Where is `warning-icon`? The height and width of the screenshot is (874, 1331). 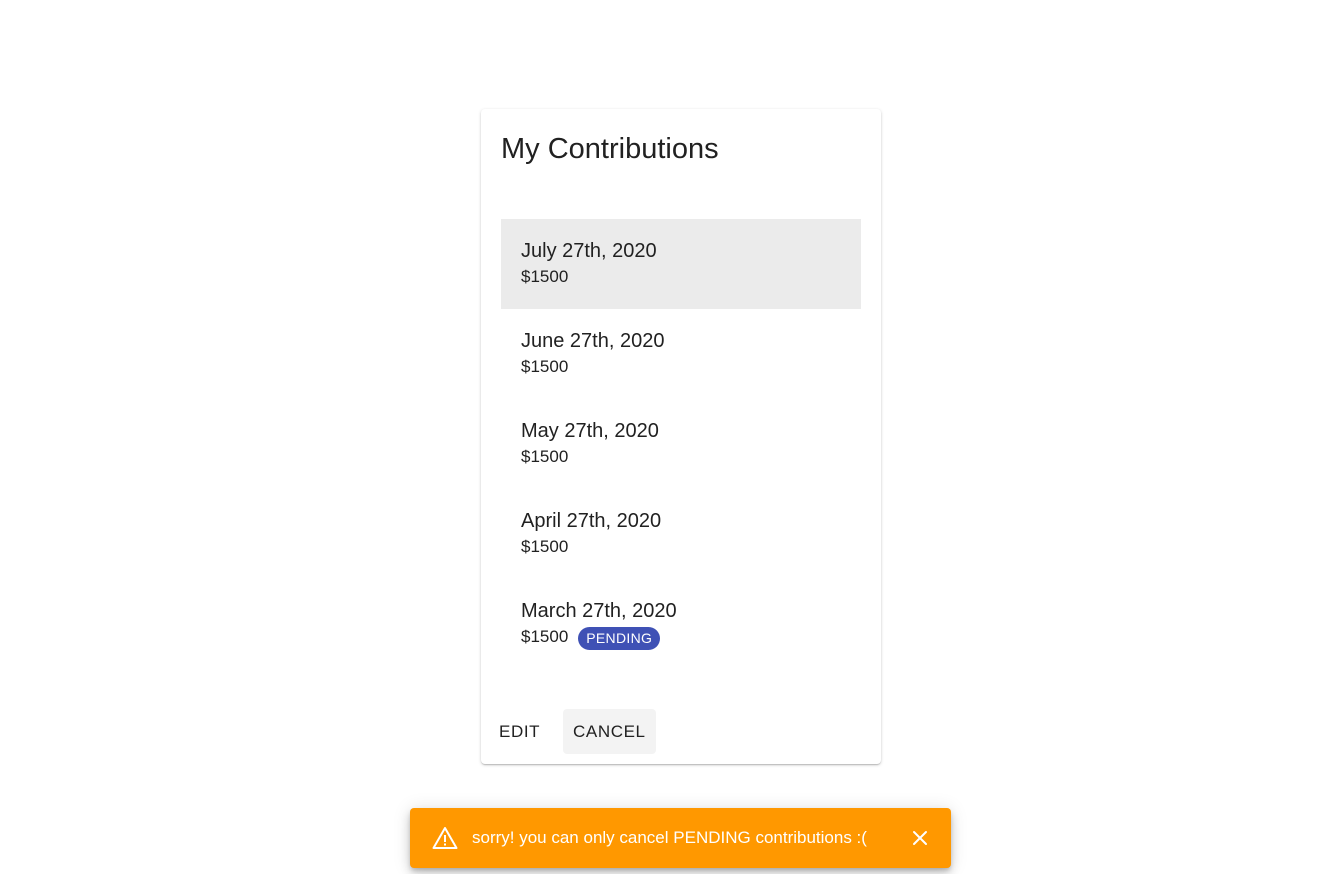
warning-icon is located at coordinates (445, 838).